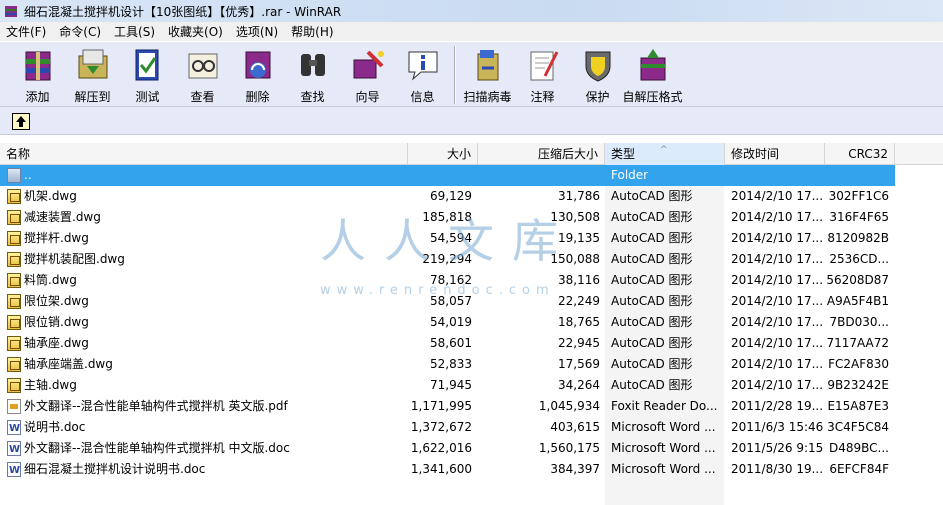 Image resolution: width=943 pixels, height=505 pixels. What do you see at coordinates (597, 73) in the screenshot?
I see `protect-button: 保护` at bounding box center [597, 73].